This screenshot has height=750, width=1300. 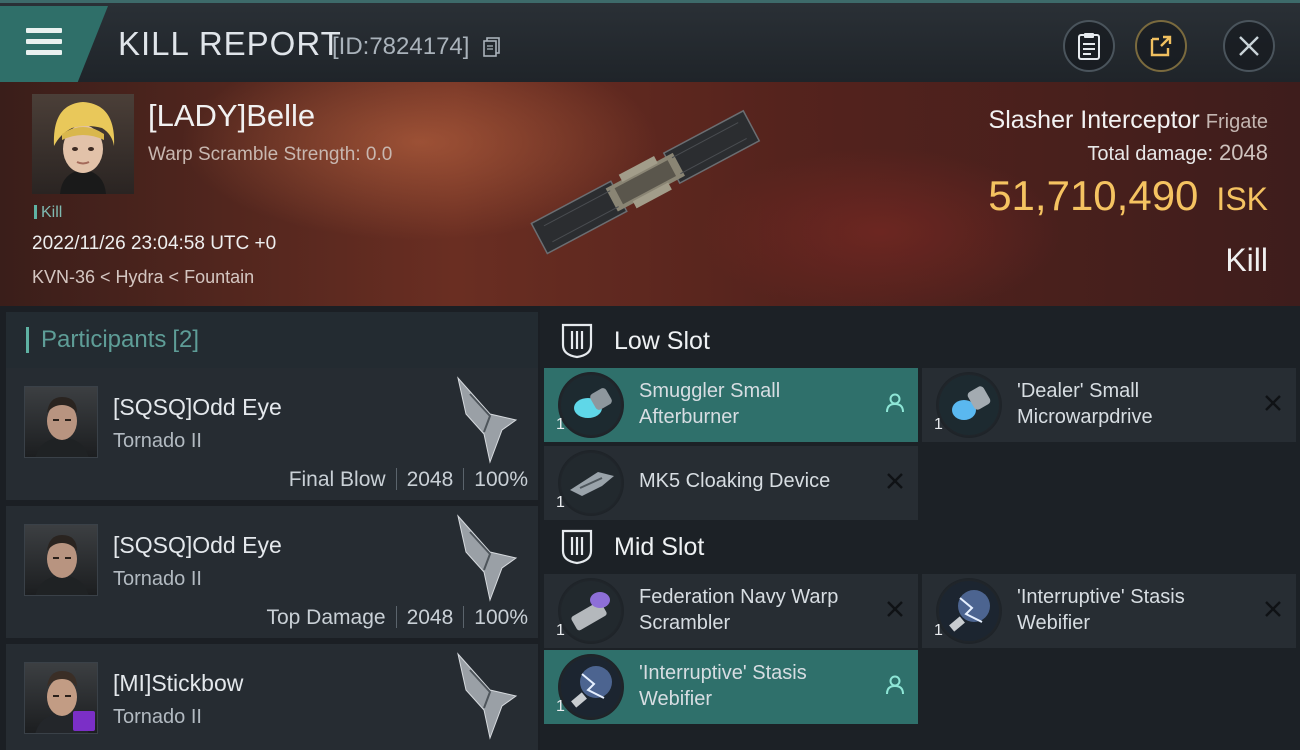 What do you see at coordinates (178, 683) in the screenshot?
I see `participant-name: [MI]Stickbow` at bounding box center [178, 683].